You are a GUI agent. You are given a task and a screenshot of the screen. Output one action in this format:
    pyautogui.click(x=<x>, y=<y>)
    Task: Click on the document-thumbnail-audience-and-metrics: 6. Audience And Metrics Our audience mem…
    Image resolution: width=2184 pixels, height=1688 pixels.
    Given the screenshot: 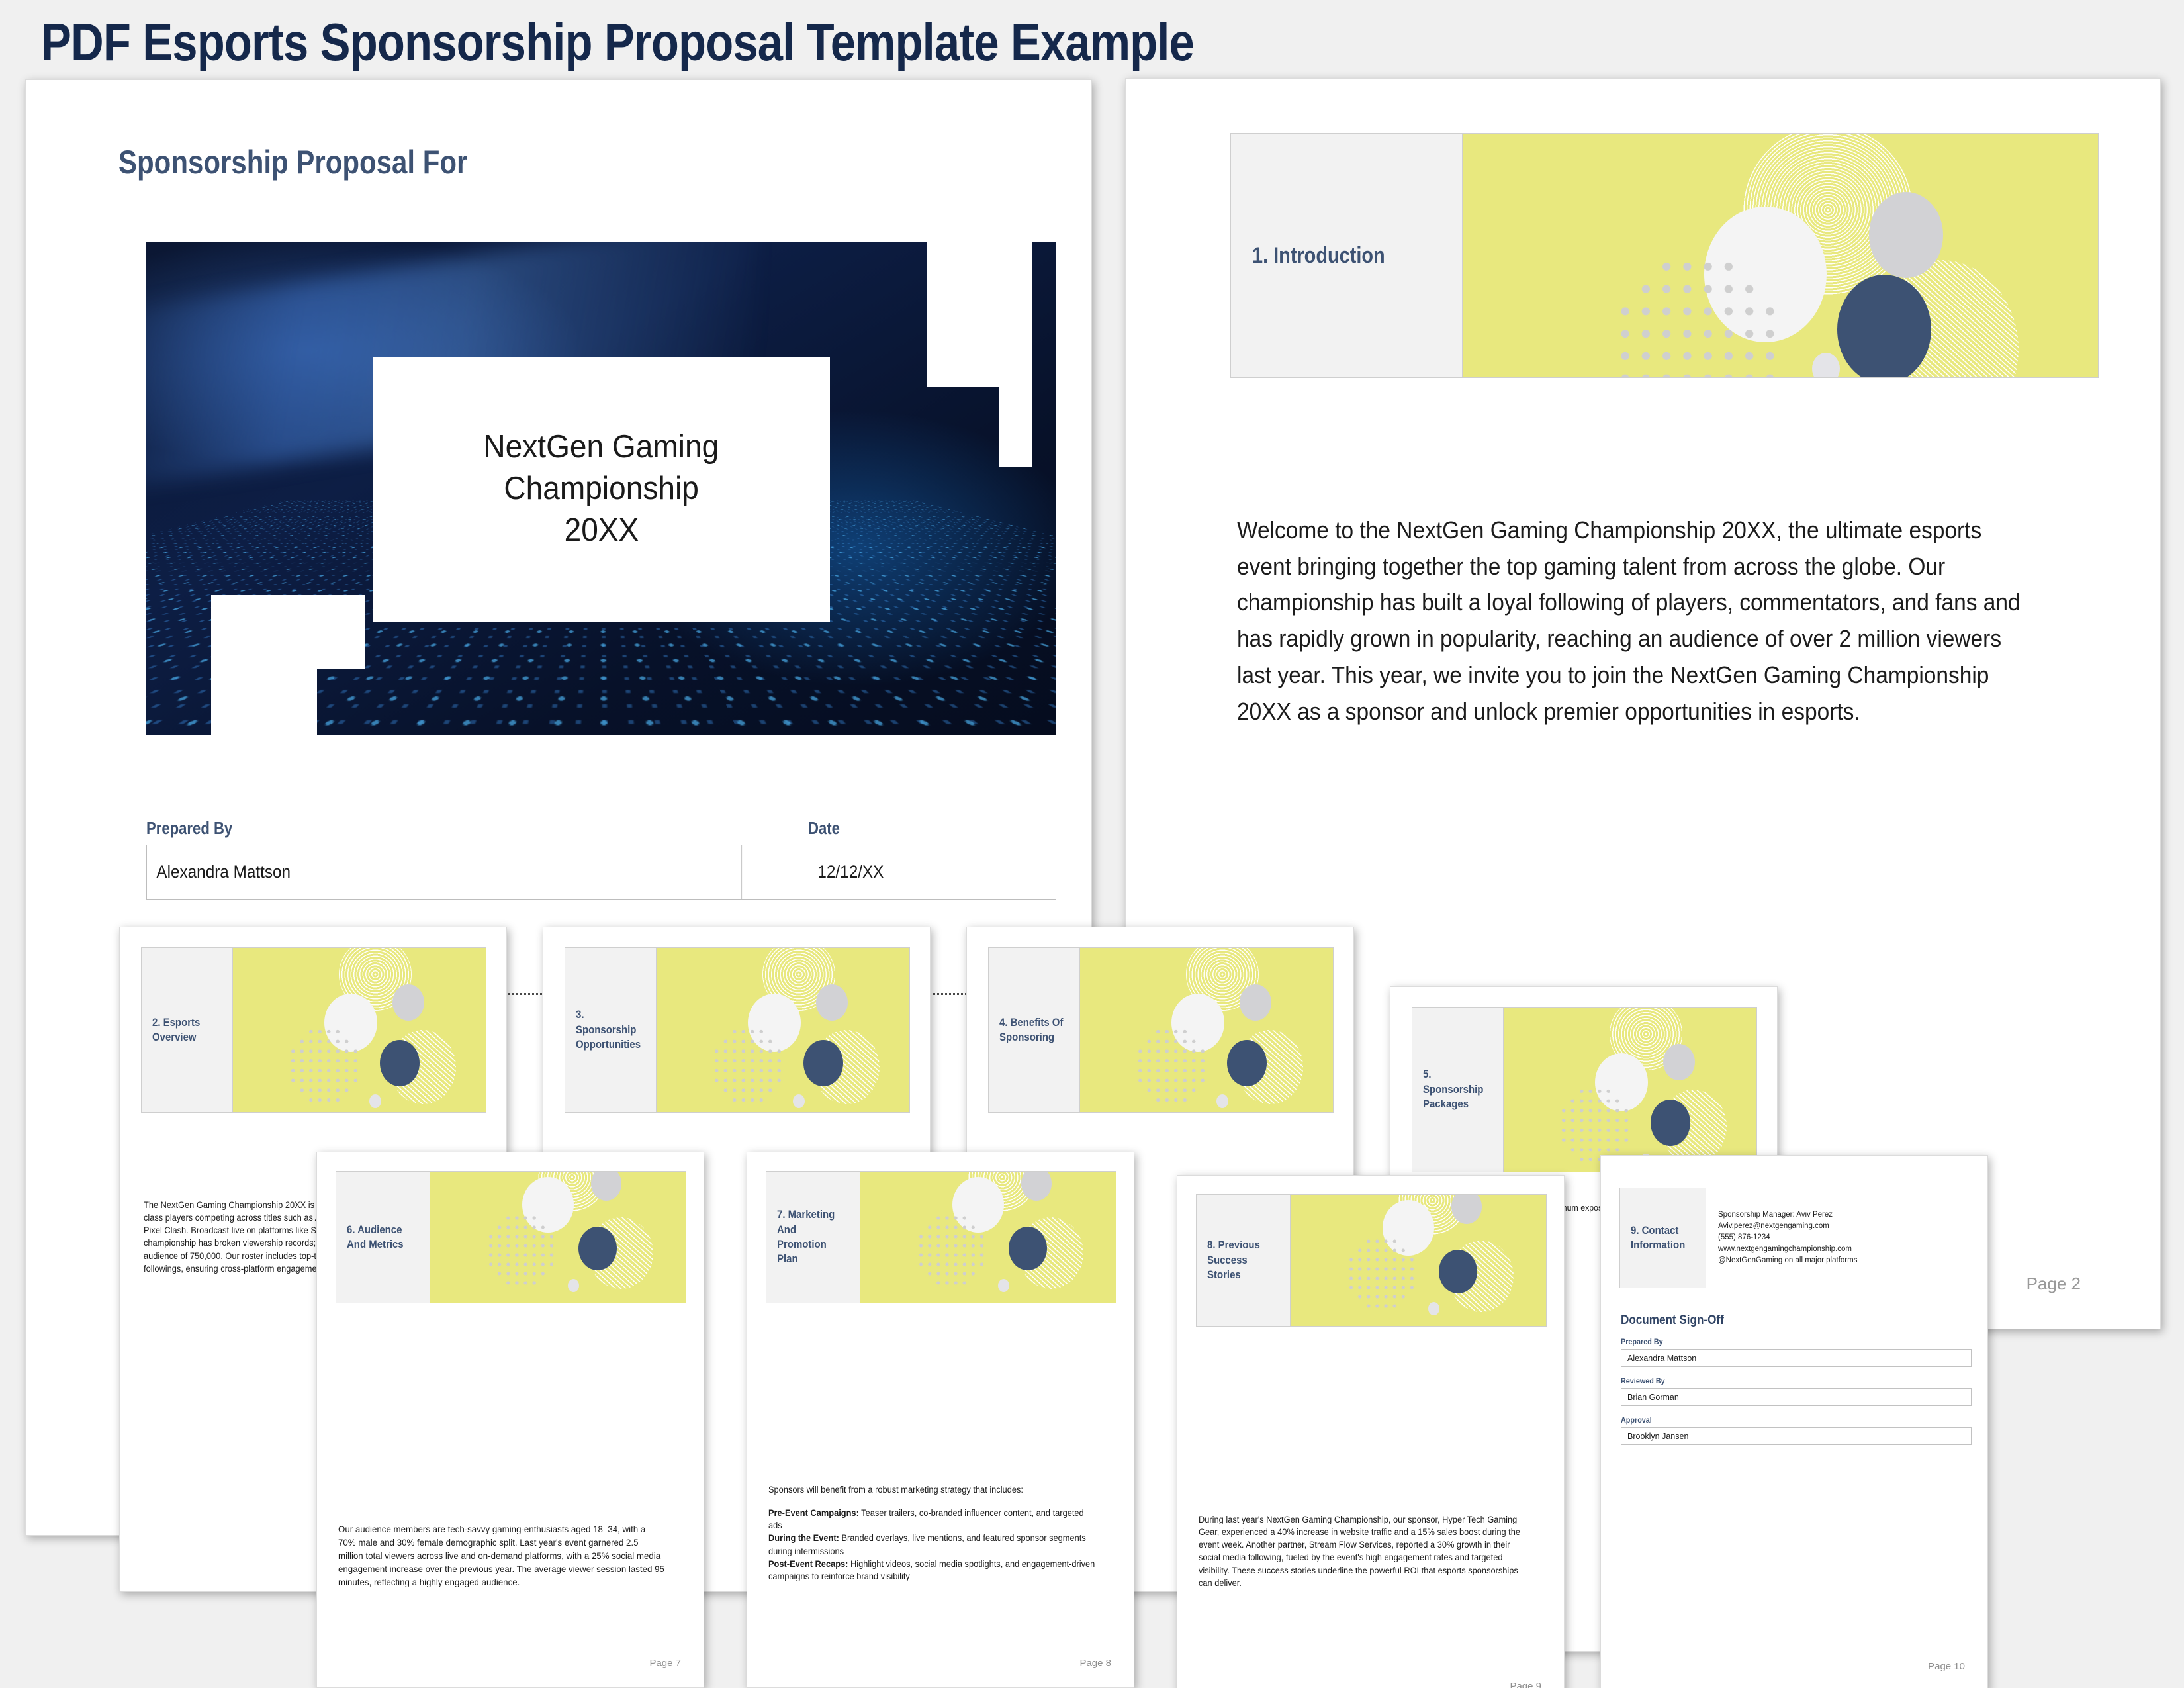 What is the action you would take?
    pyautogui.click(x=510, y=1420)
    